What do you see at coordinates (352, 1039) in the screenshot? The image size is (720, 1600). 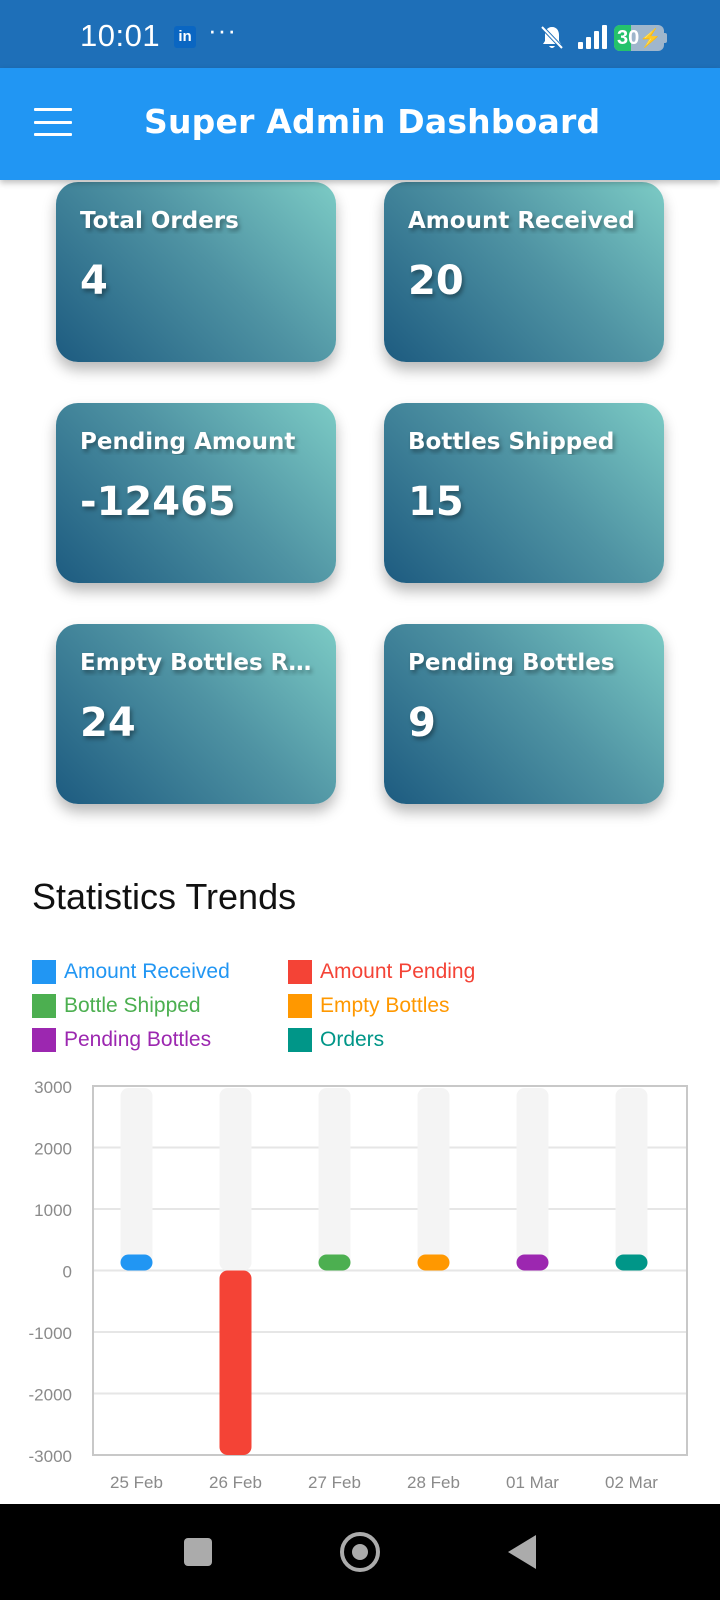 I see `legend-label: Orders` at bounding box center [352, 1039].